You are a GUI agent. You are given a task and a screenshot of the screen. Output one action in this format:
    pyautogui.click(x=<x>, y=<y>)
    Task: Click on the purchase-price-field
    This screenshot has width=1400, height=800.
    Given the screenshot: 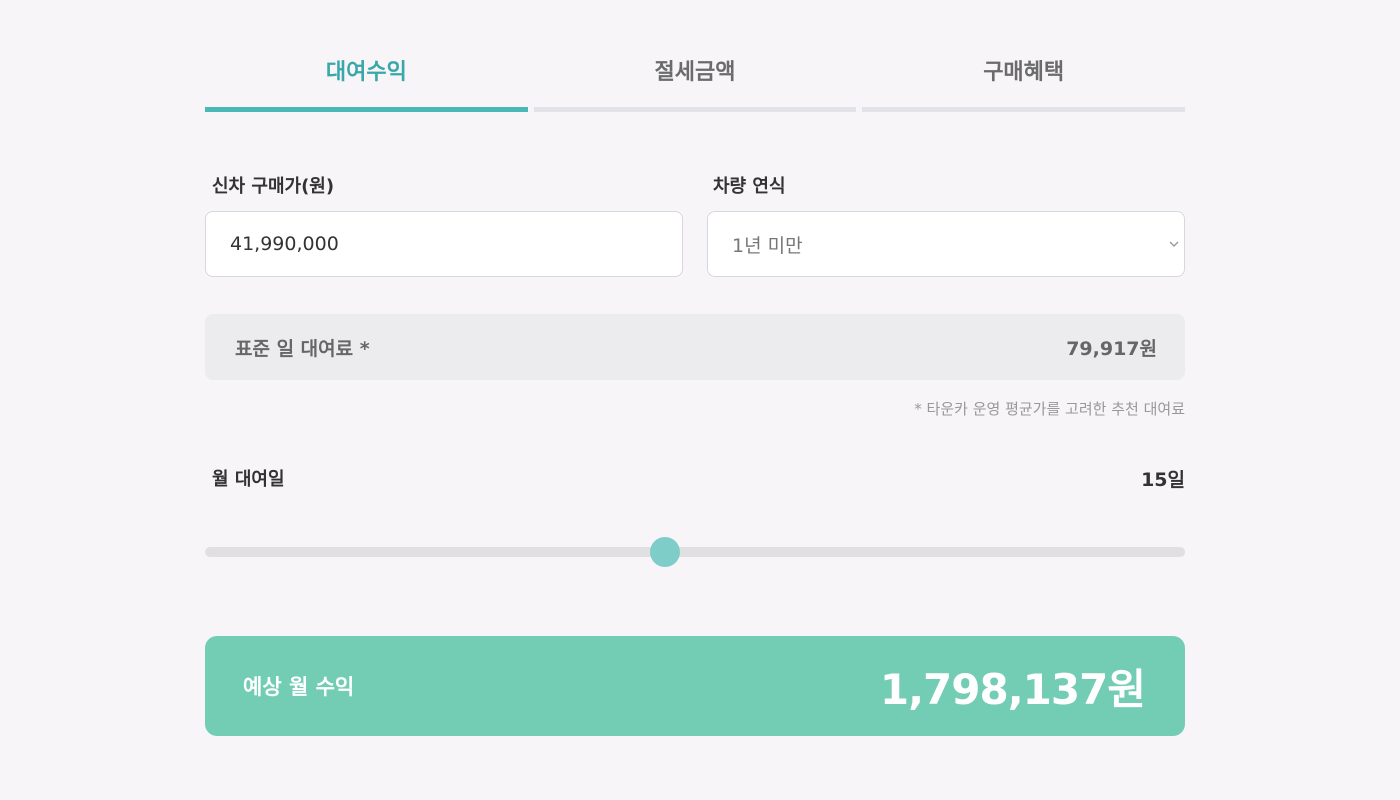 What is the action you would take?
    pyautogui.click(x=444, y=244)
    